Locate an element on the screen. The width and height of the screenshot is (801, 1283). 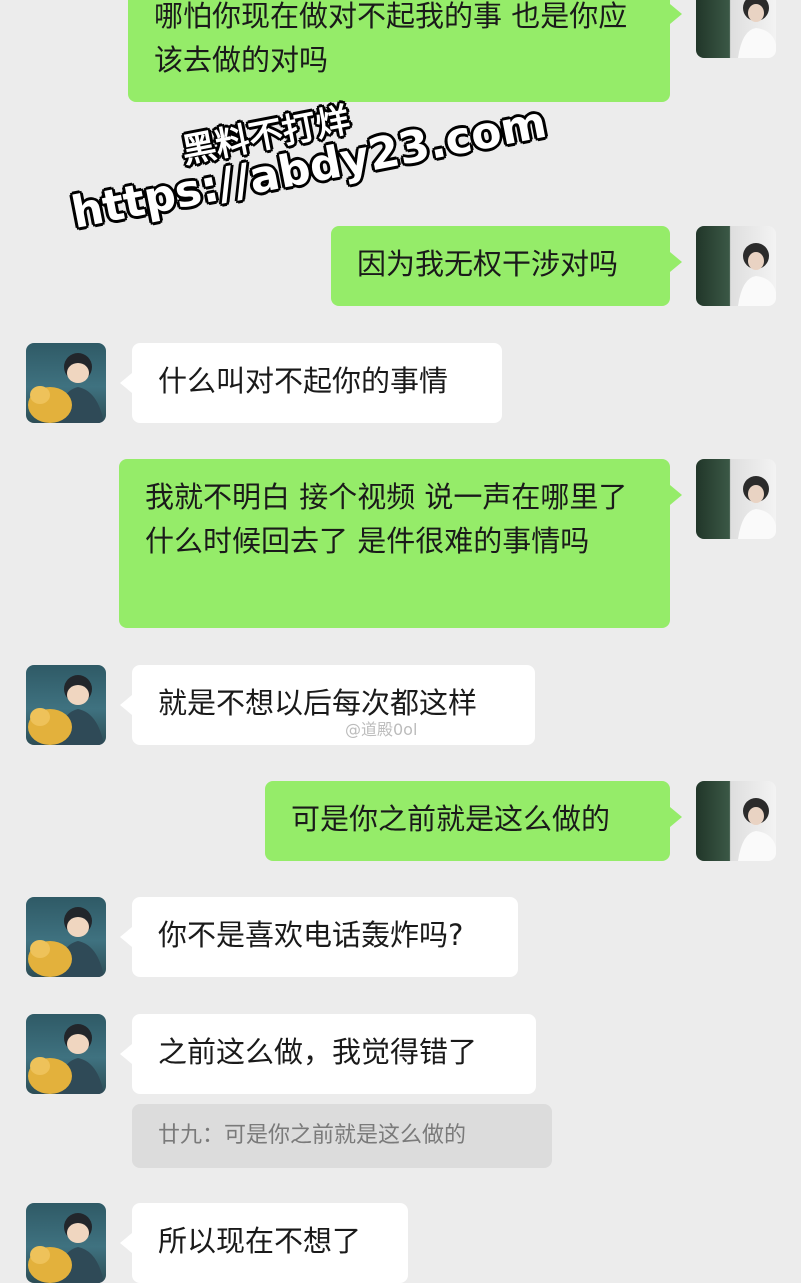
message-bubble-outgoing: 因为我无权干涉对吗 is located at coordinates (506, 266).